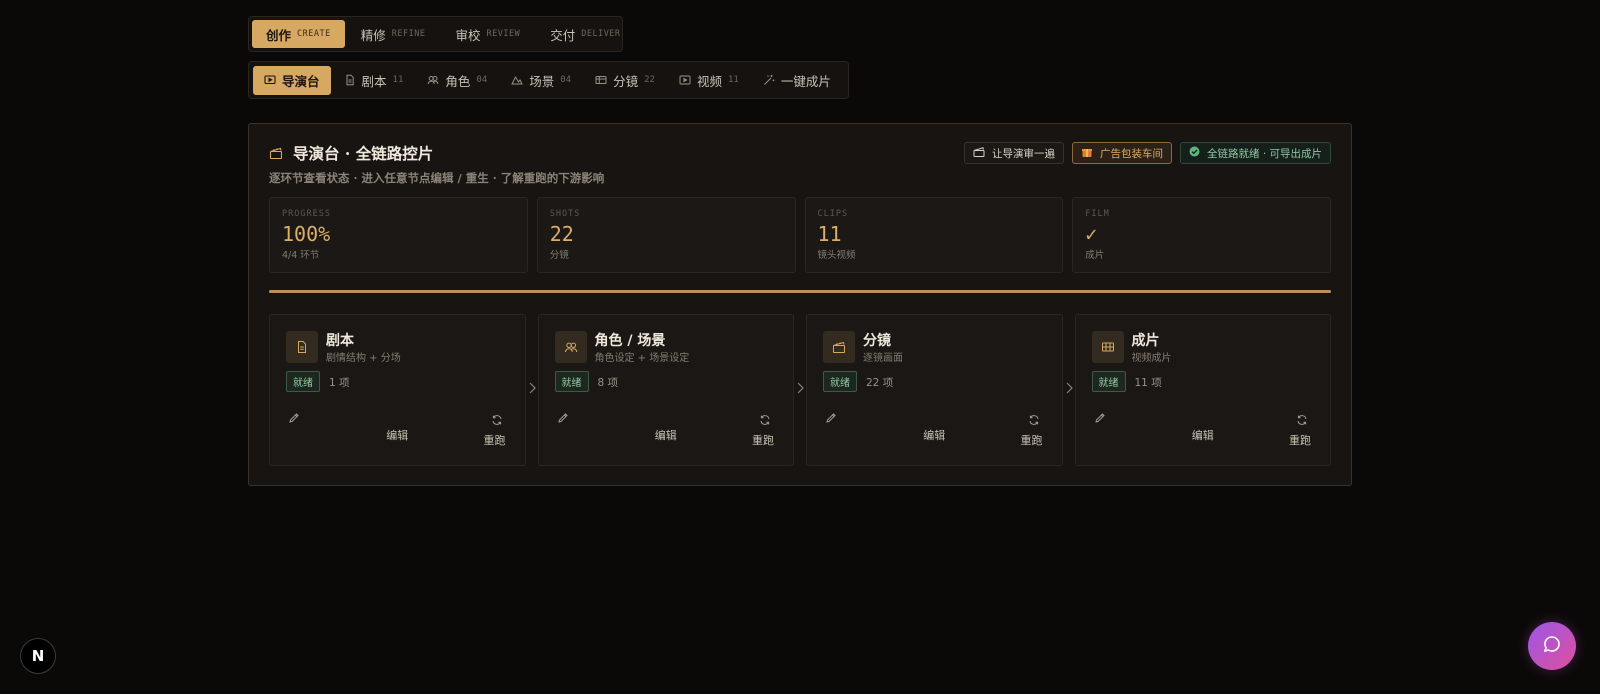 The image size is (1600, 694). What do you see at coordinates (292, 80) in the screenshot?
I see `tab-director: 导演台` at bounding box center [292, 80].